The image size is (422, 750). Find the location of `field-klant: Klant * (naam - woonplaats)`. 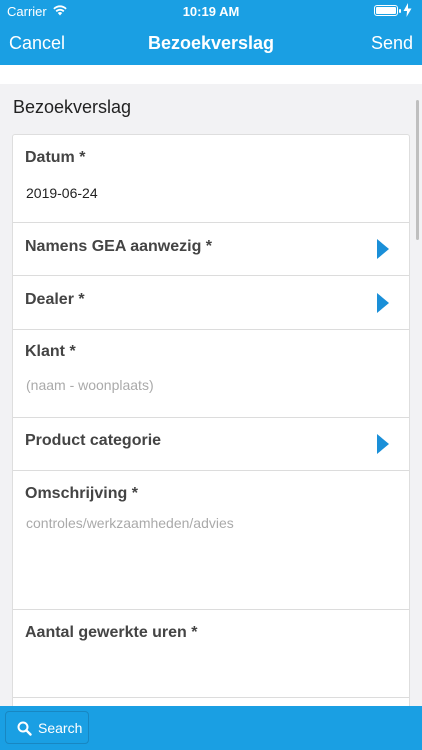

field-klant: Klant * (naam - woonplaats) is located at coordinates (211, 374).